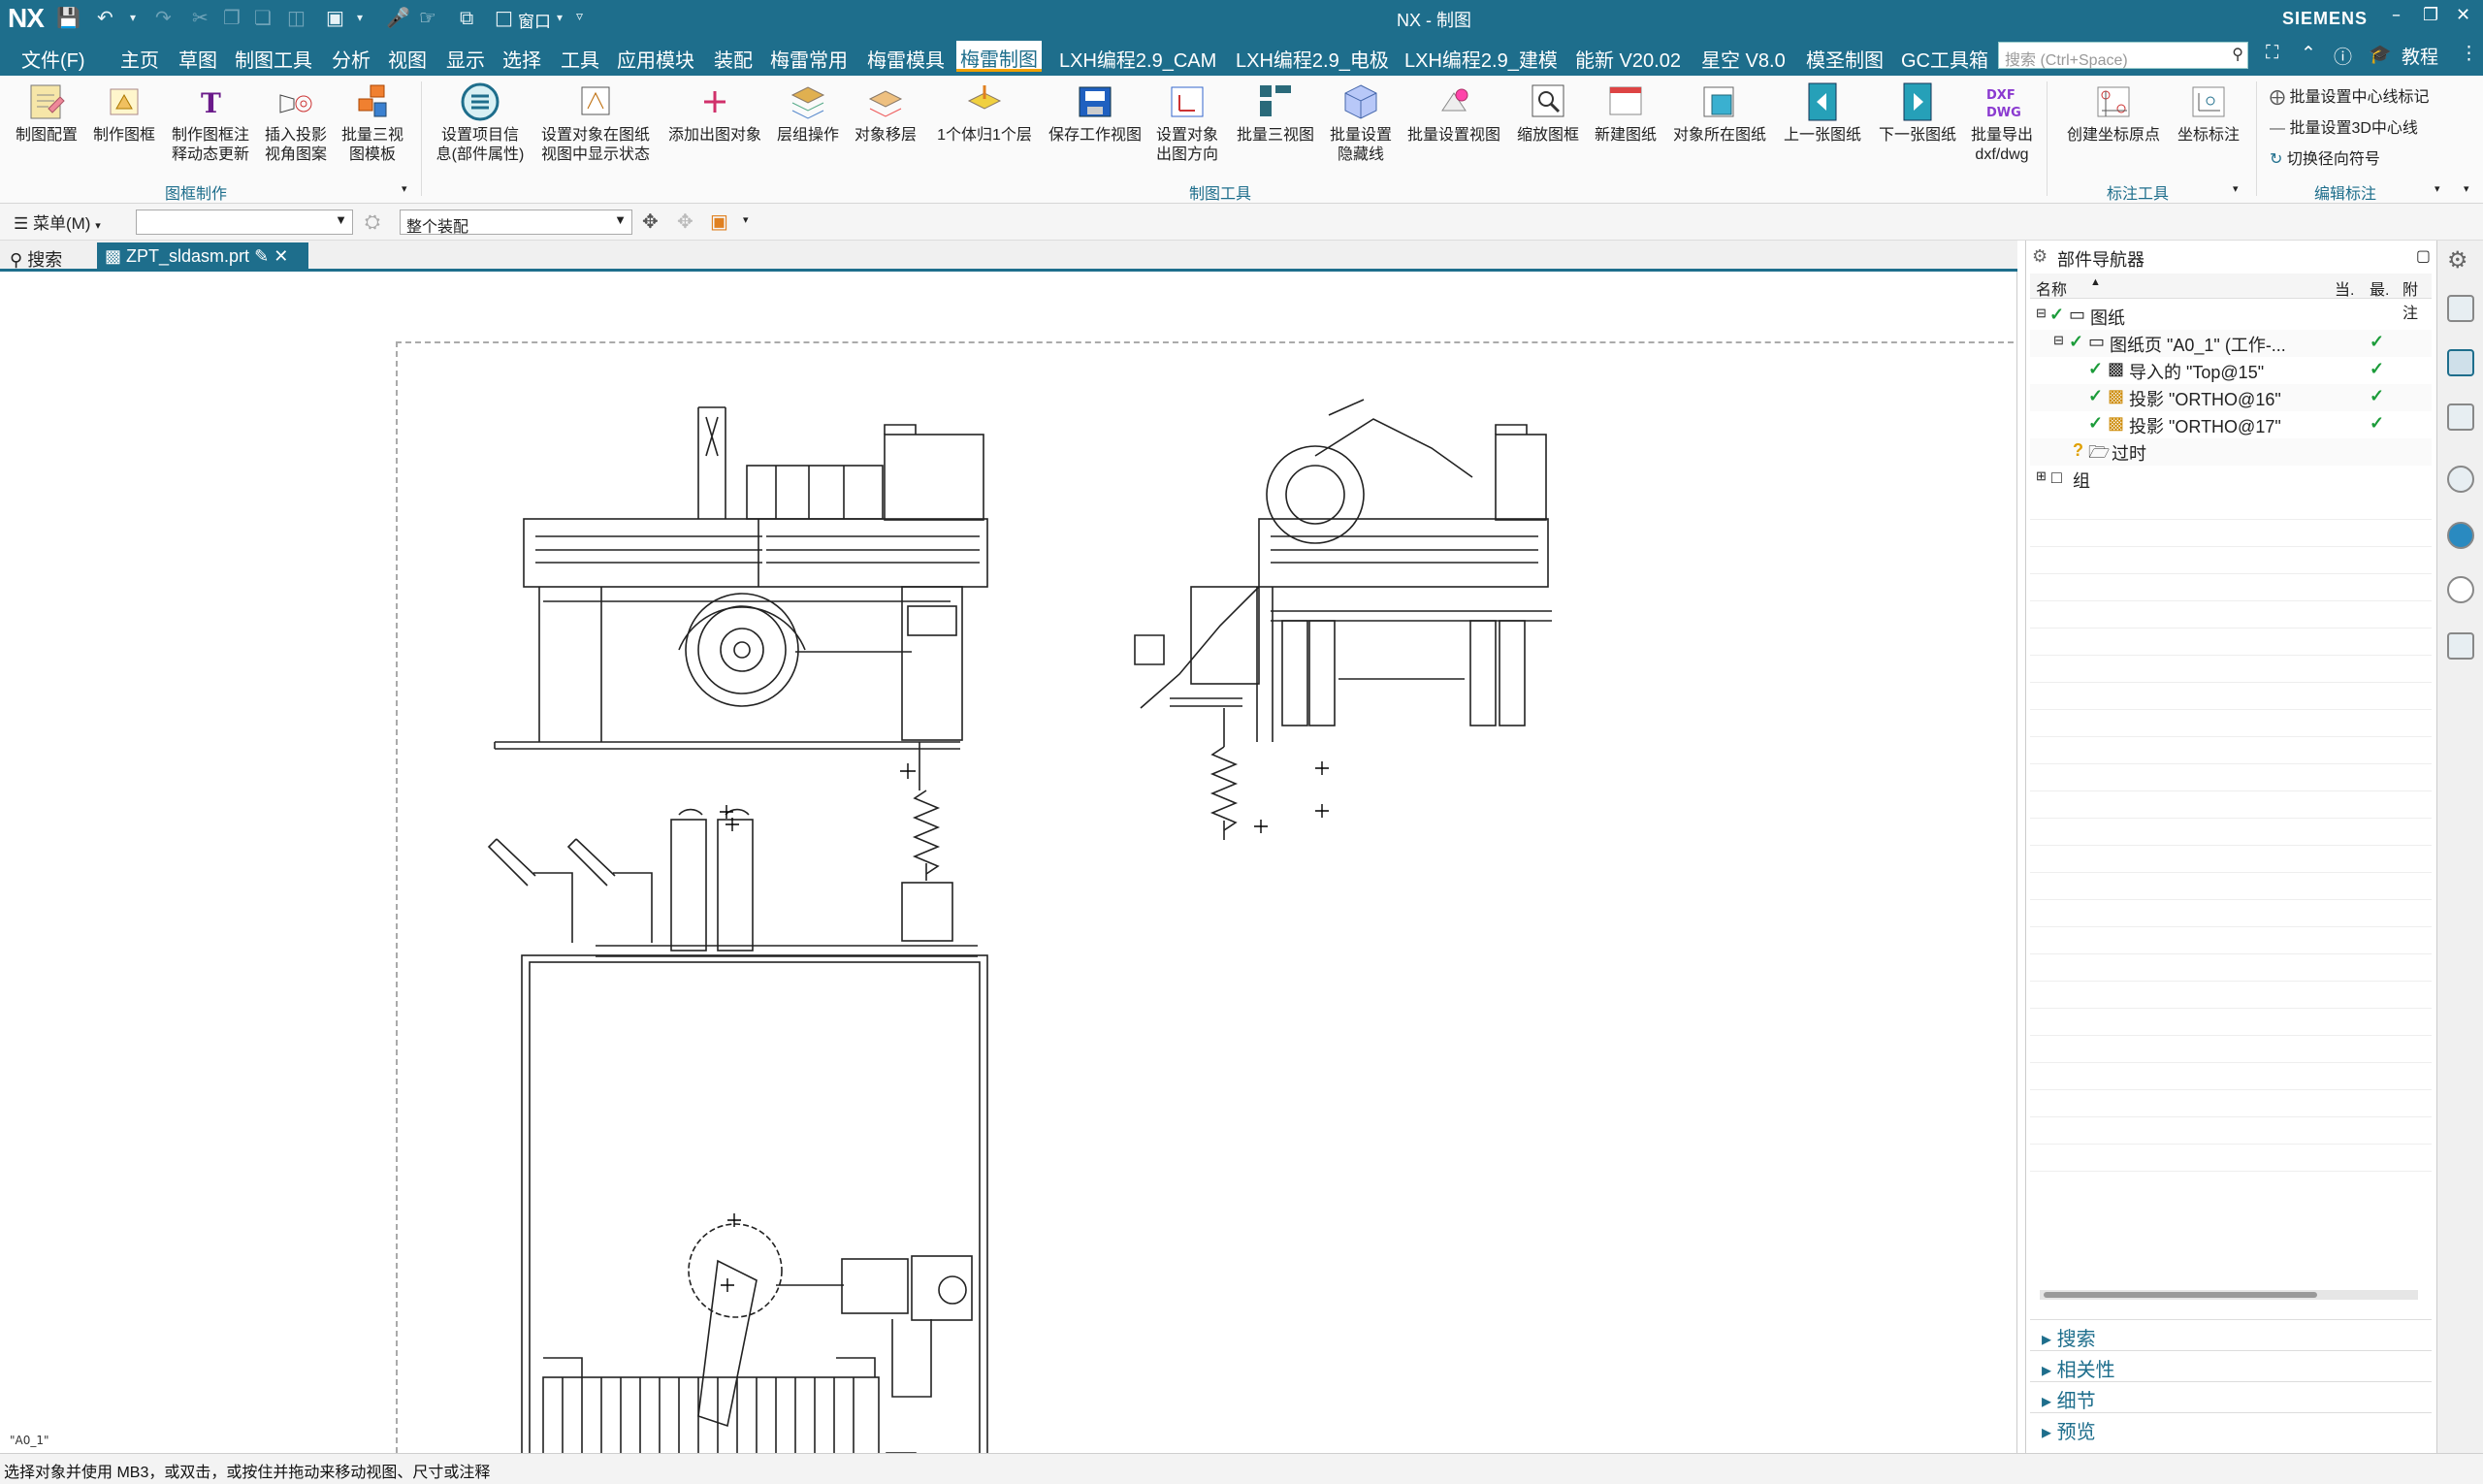  Describe the element at coordinates (2231, 343) in the screenshot. I see `tree-row-sheet: ⊟ ✓ ▭ 图纸页 "A0_1" (工作-... ✓` at that location.